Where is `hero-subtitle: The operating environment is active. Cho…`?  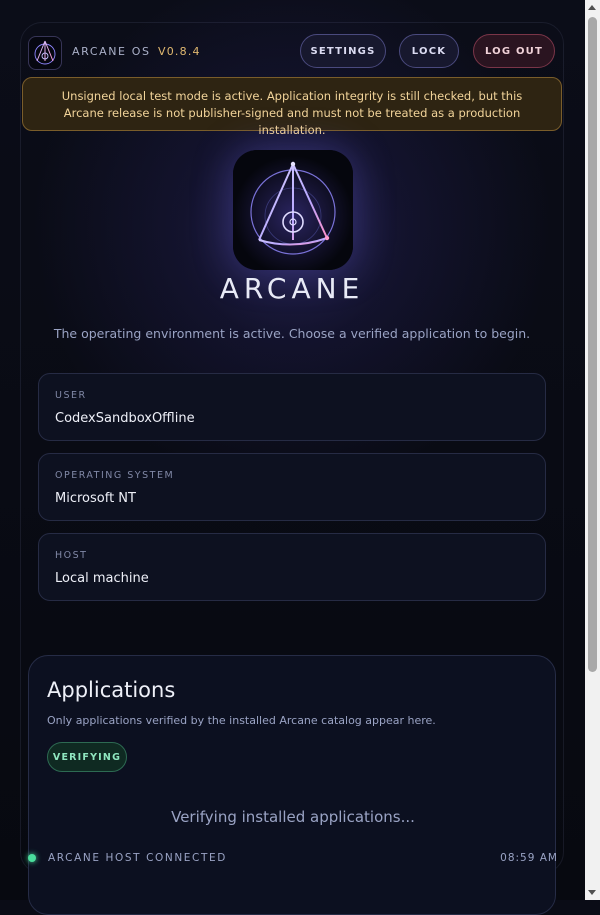
hero-subtitle: The operating environment is active. Cho… is located at coordinates (292, 333).